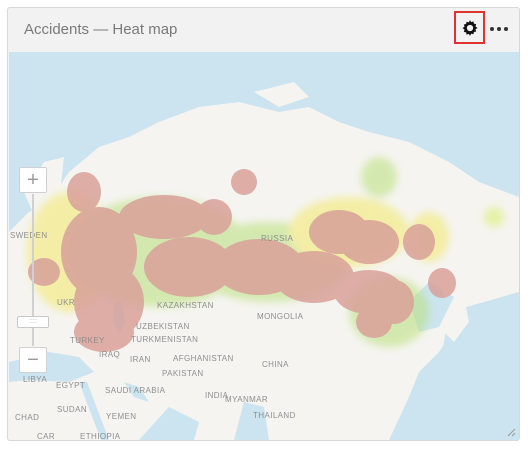 The height and width of the screenshot is (450, 529). I want to click on widget-header: Accidents — Heat map, so click(263, 30).